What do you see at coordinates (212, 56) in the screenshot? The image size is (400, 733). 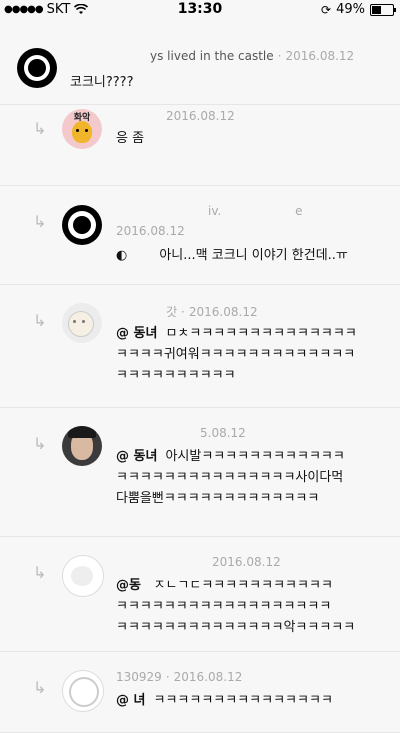 I see `comment-author: ys lived in the castle` at bounding box center [212, 56].